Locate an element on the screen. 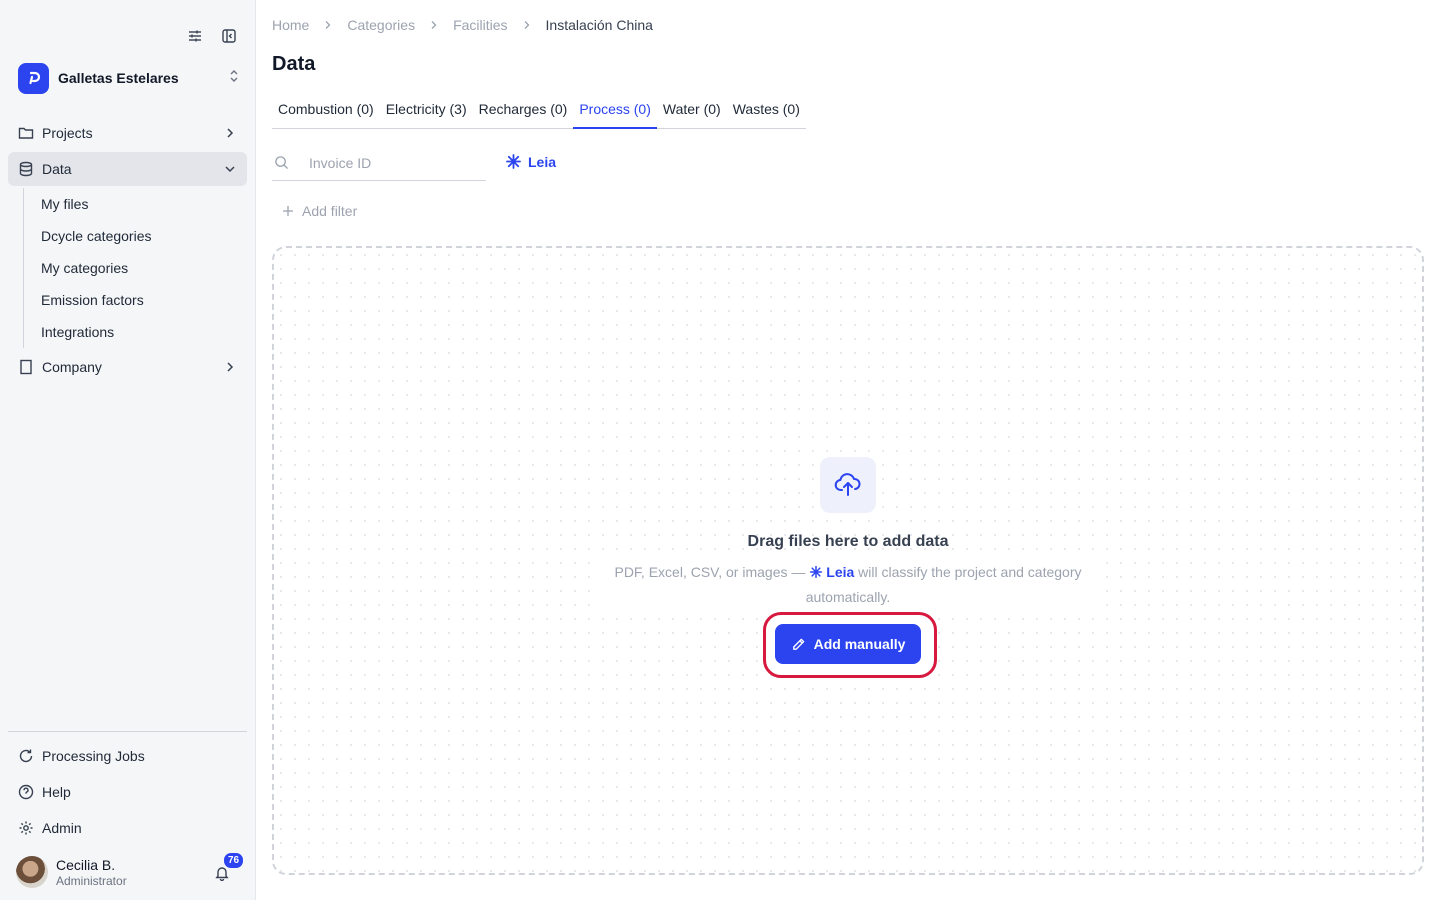  sidebar-item-label: Projects is located at coordinates (67, 133).